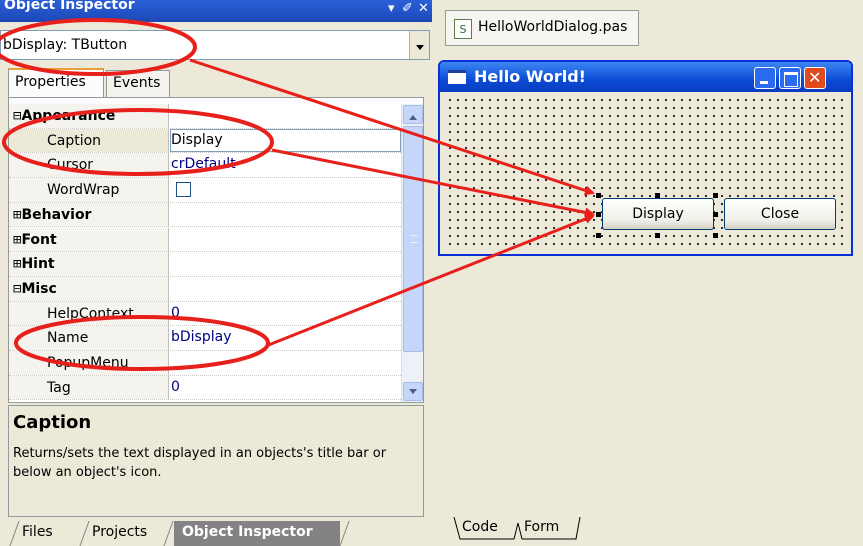  I want to click on window-icon, so click(457, 77).